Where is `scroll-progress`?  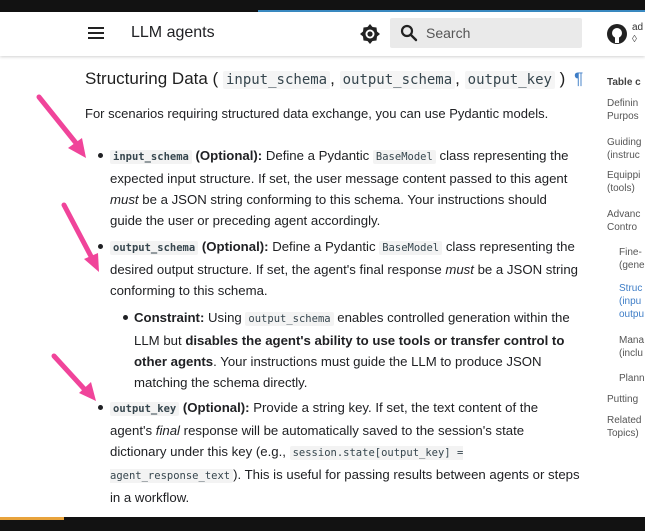
scroll-progress is located at coordinates (32, 518).